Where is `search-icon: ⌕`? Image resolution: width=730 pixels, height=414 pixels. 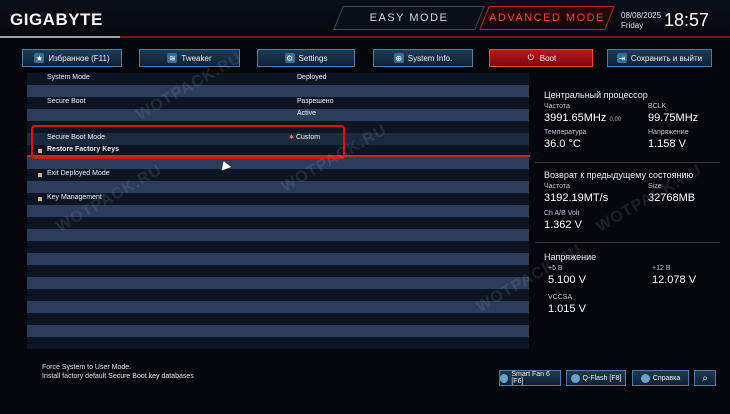
search-icon: ⌕ is located at coordinates (705, 378).